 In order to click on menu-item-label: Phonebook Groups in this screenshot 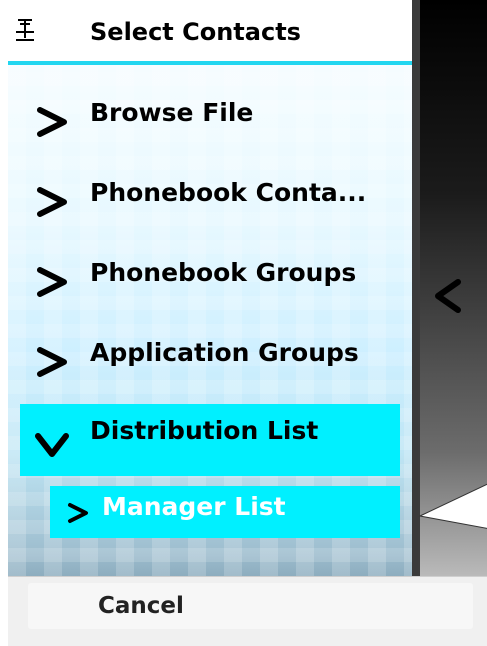, I will do `click(223, 272)`.